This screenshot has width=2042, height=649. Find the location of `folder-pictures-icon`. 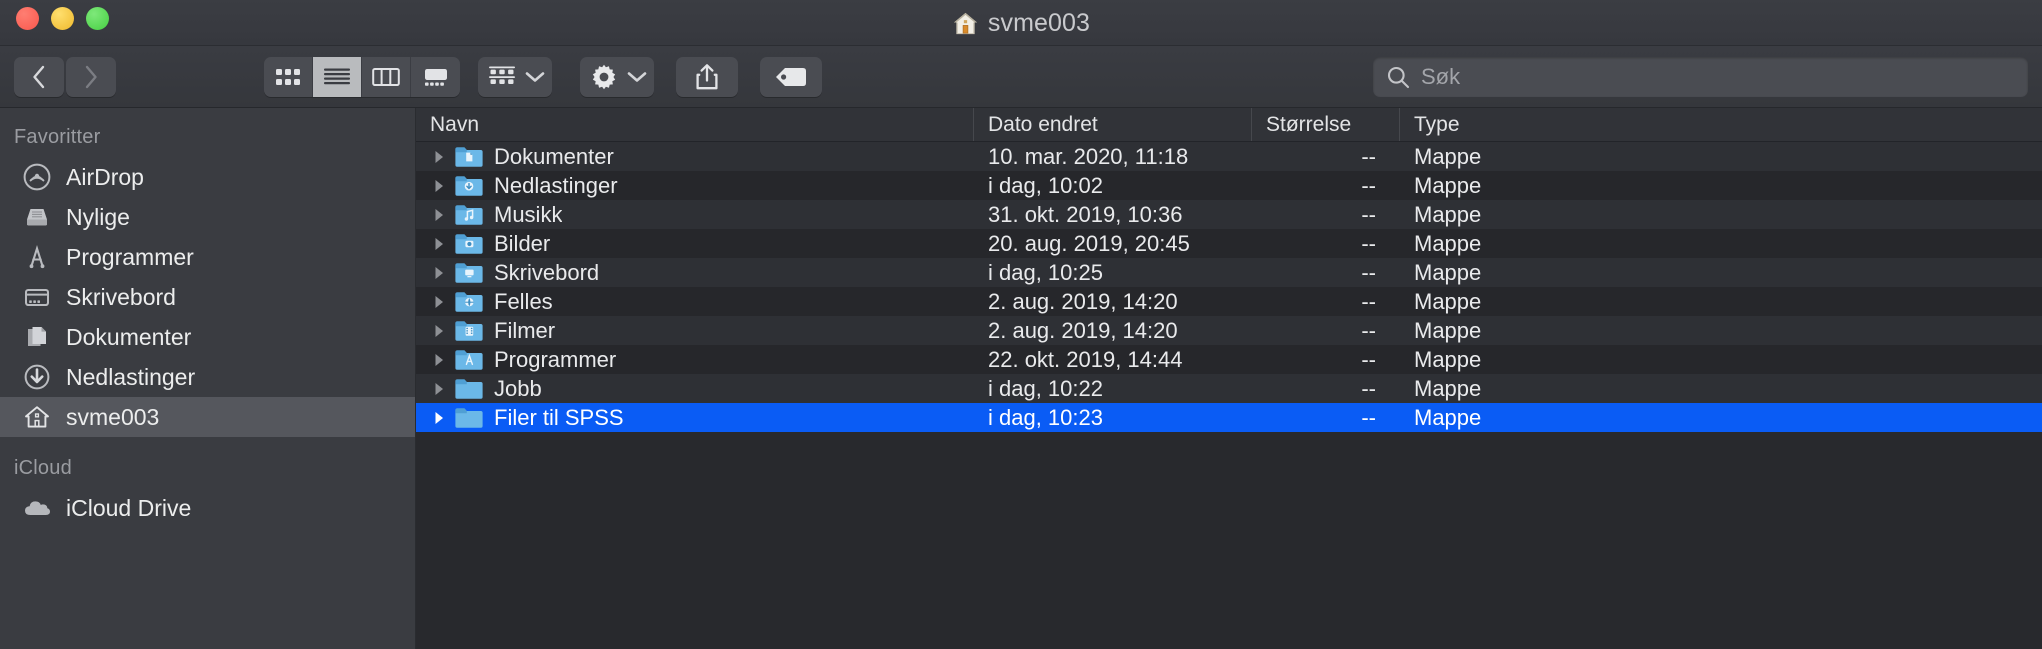

folder-pictures-icon is located at coordinates (474, 244).